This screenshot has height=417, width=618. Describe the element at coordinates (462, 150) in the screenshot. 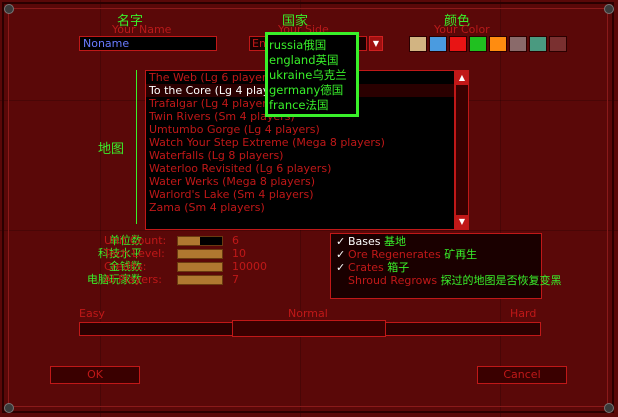

I see `map-scrollbar: ▲ ▼` at that location.